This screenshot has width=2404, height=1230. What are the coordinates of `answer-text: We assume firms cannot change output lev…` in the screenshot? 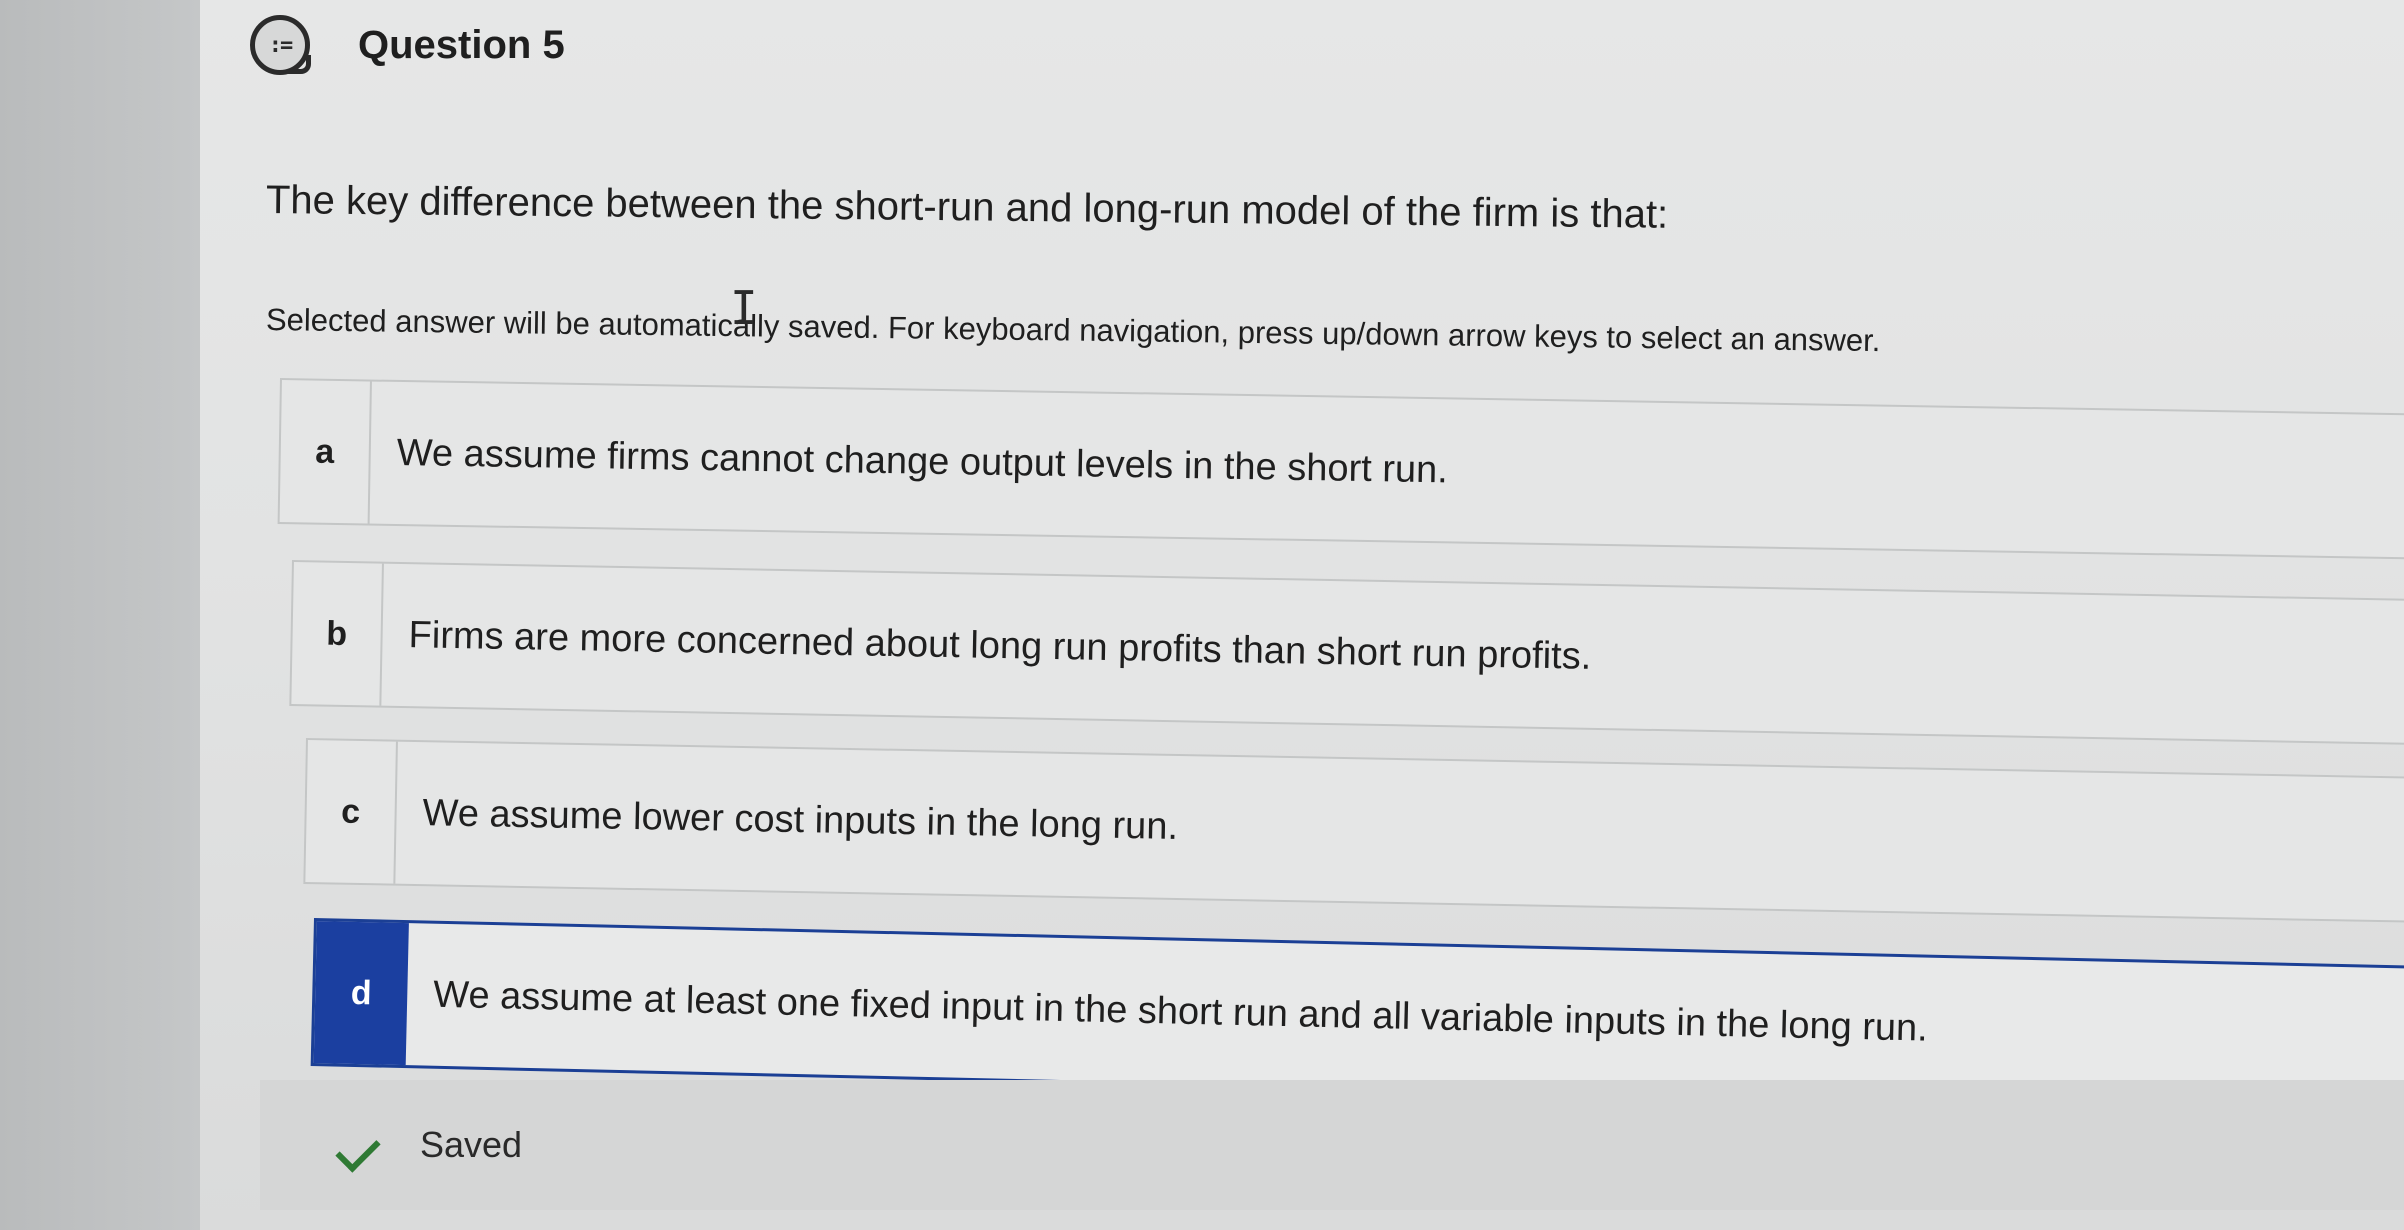 It's located at (922, 461).